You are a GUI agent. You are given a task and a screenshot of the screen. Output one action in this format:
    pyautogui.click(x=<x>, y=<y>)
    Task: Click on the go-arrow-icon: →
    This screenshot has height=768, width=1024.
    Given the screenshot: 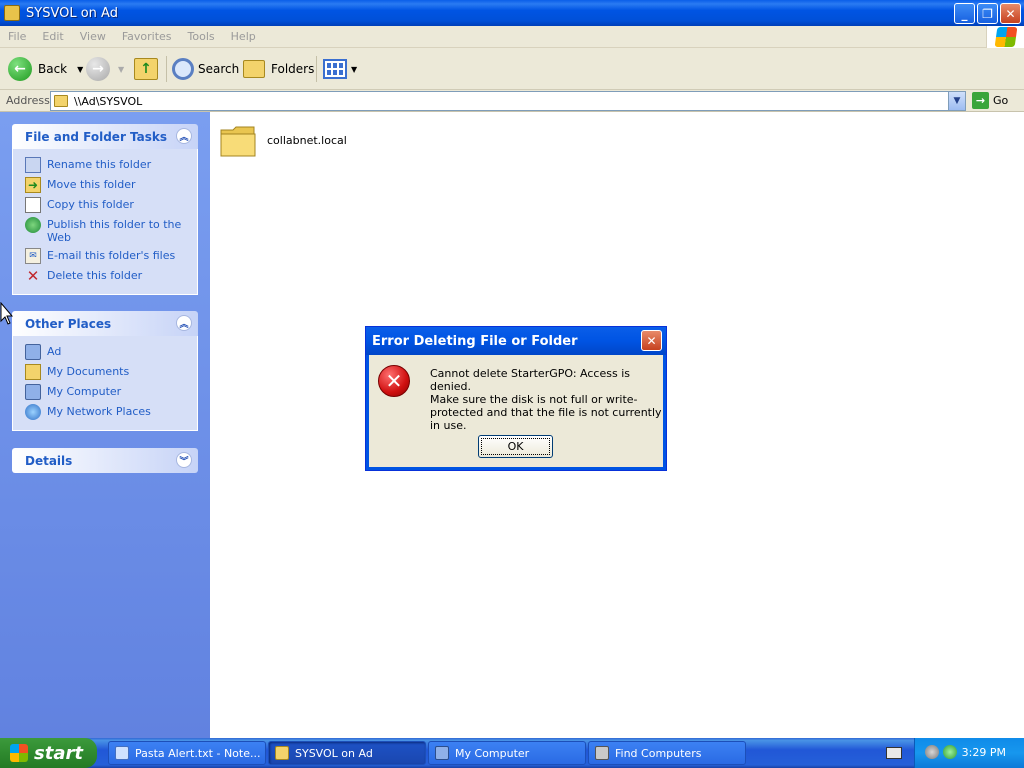 What is the action you would take?
    pyautogui.click(x=980, y=100)
    